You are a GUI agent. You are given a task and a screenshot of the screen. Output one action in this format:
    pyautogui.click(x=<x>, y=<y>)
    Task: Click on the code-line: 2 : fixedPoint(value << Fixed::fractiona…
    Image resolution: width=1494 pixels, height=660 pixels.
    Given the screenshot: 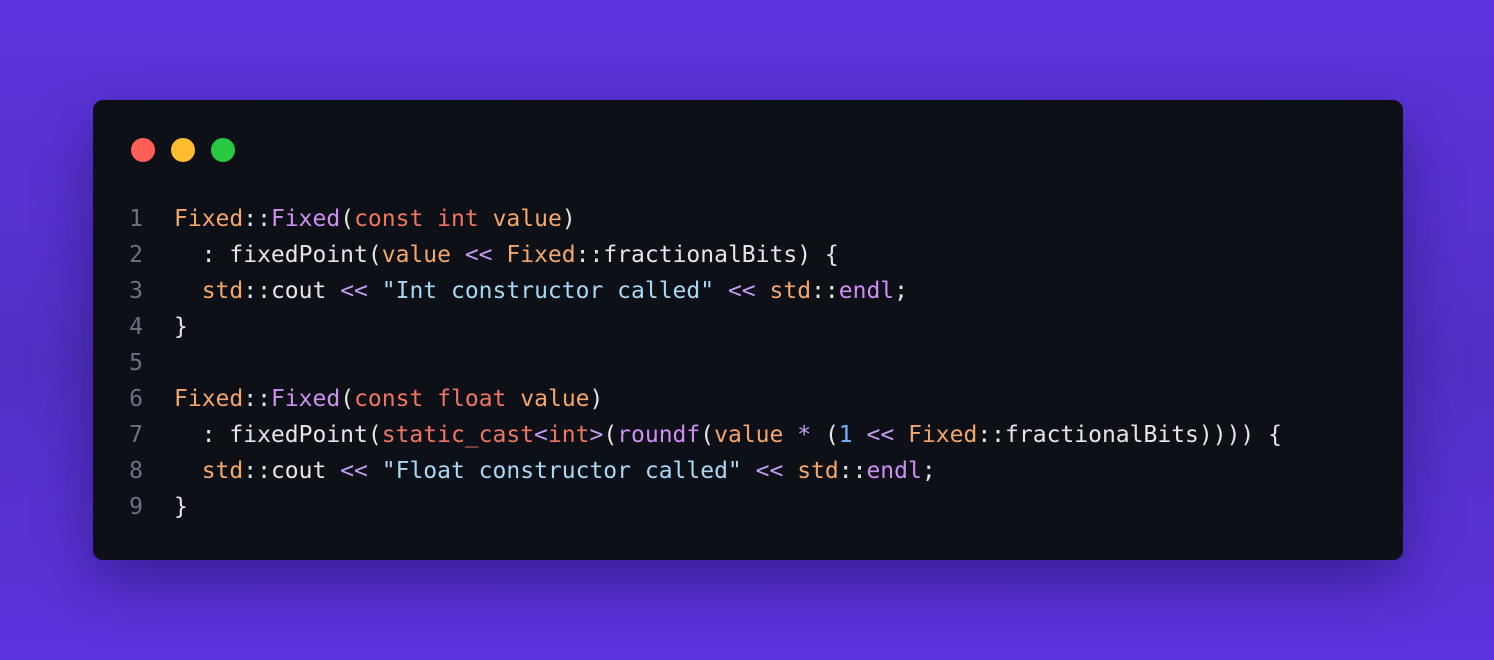 What is the action you would take?
    pyautogui.click(x=748, y=255)
    